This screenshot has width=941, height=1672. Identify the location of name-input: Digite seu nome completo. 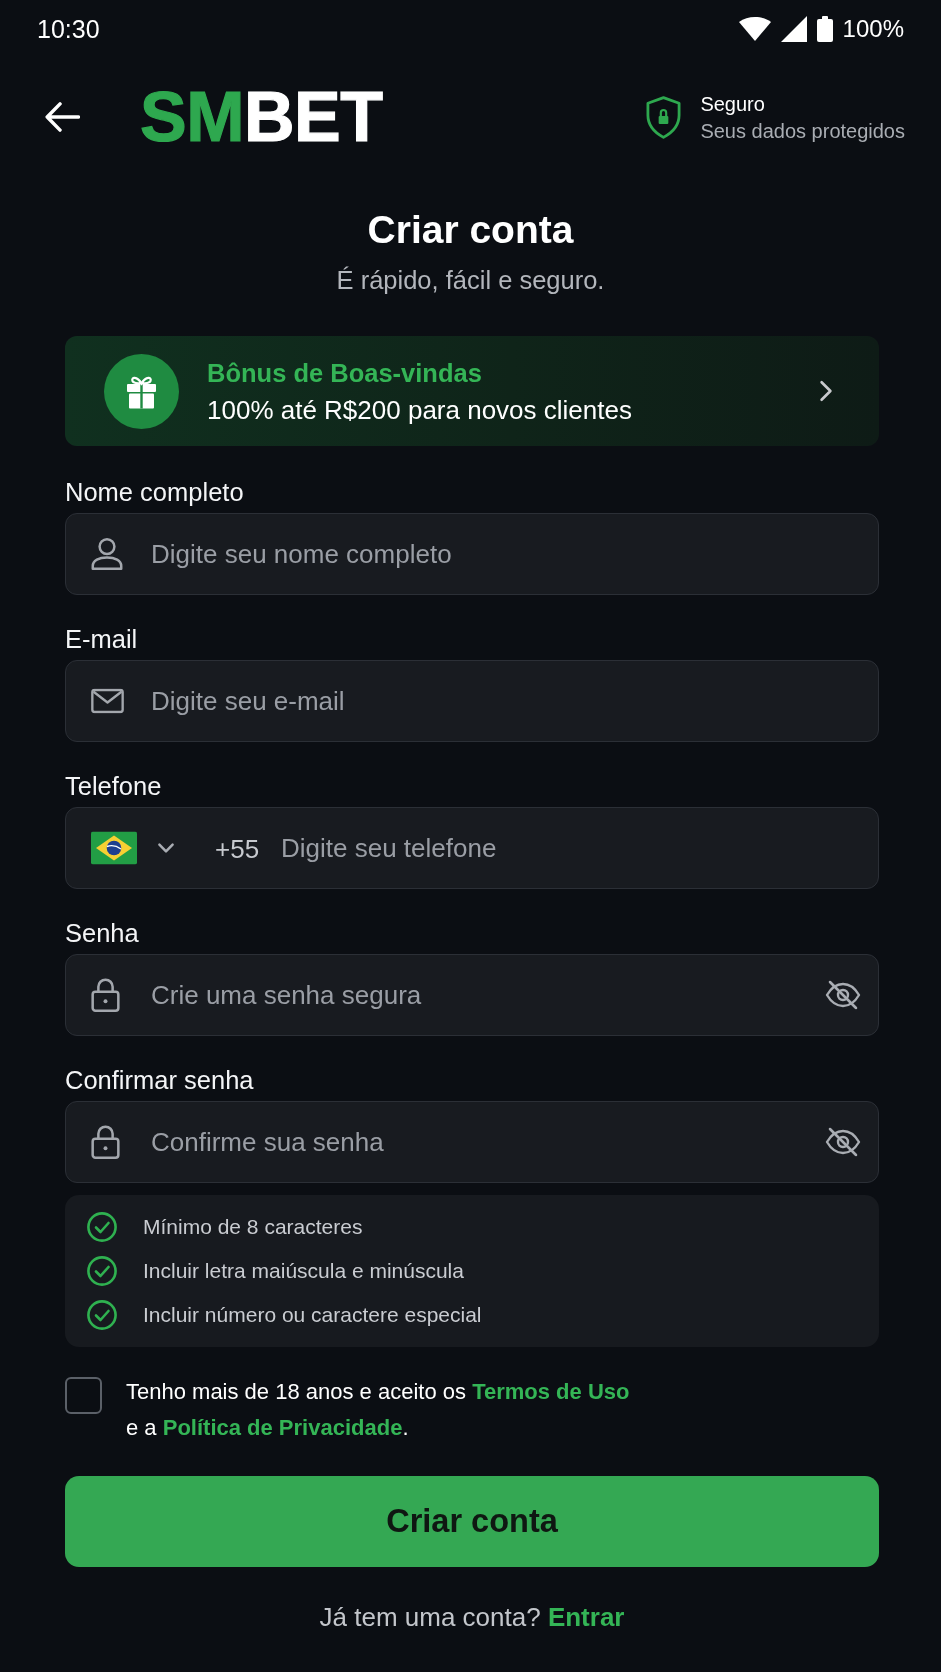
(472, 554).